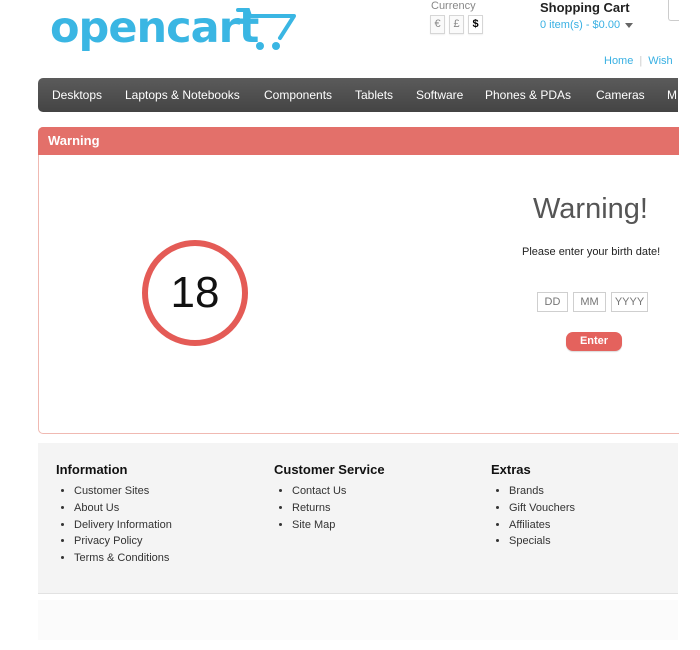 The width and height of the screenshot is (700, 650). I want to click on menu-item-desktops: Desktops, so click(77, 95).